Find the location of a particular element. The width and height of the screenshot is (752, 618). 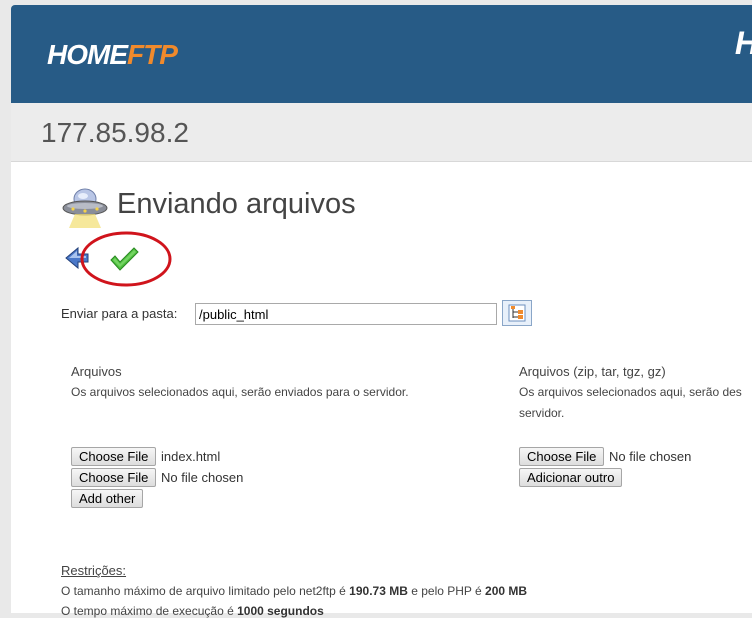

server-bar: 177.85.98.2 is located at coordinates (381, 132).